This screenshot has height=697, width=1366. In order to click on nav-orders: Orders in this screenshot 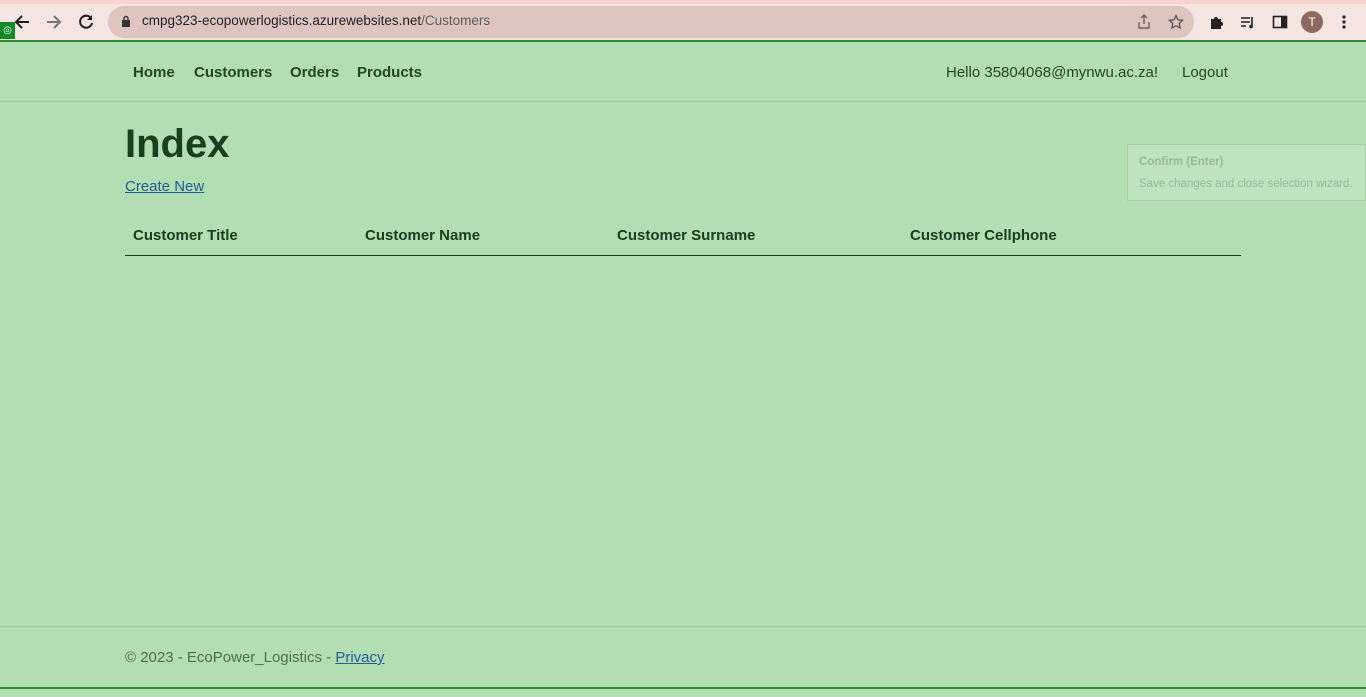, I will do `click(314, 72)`.